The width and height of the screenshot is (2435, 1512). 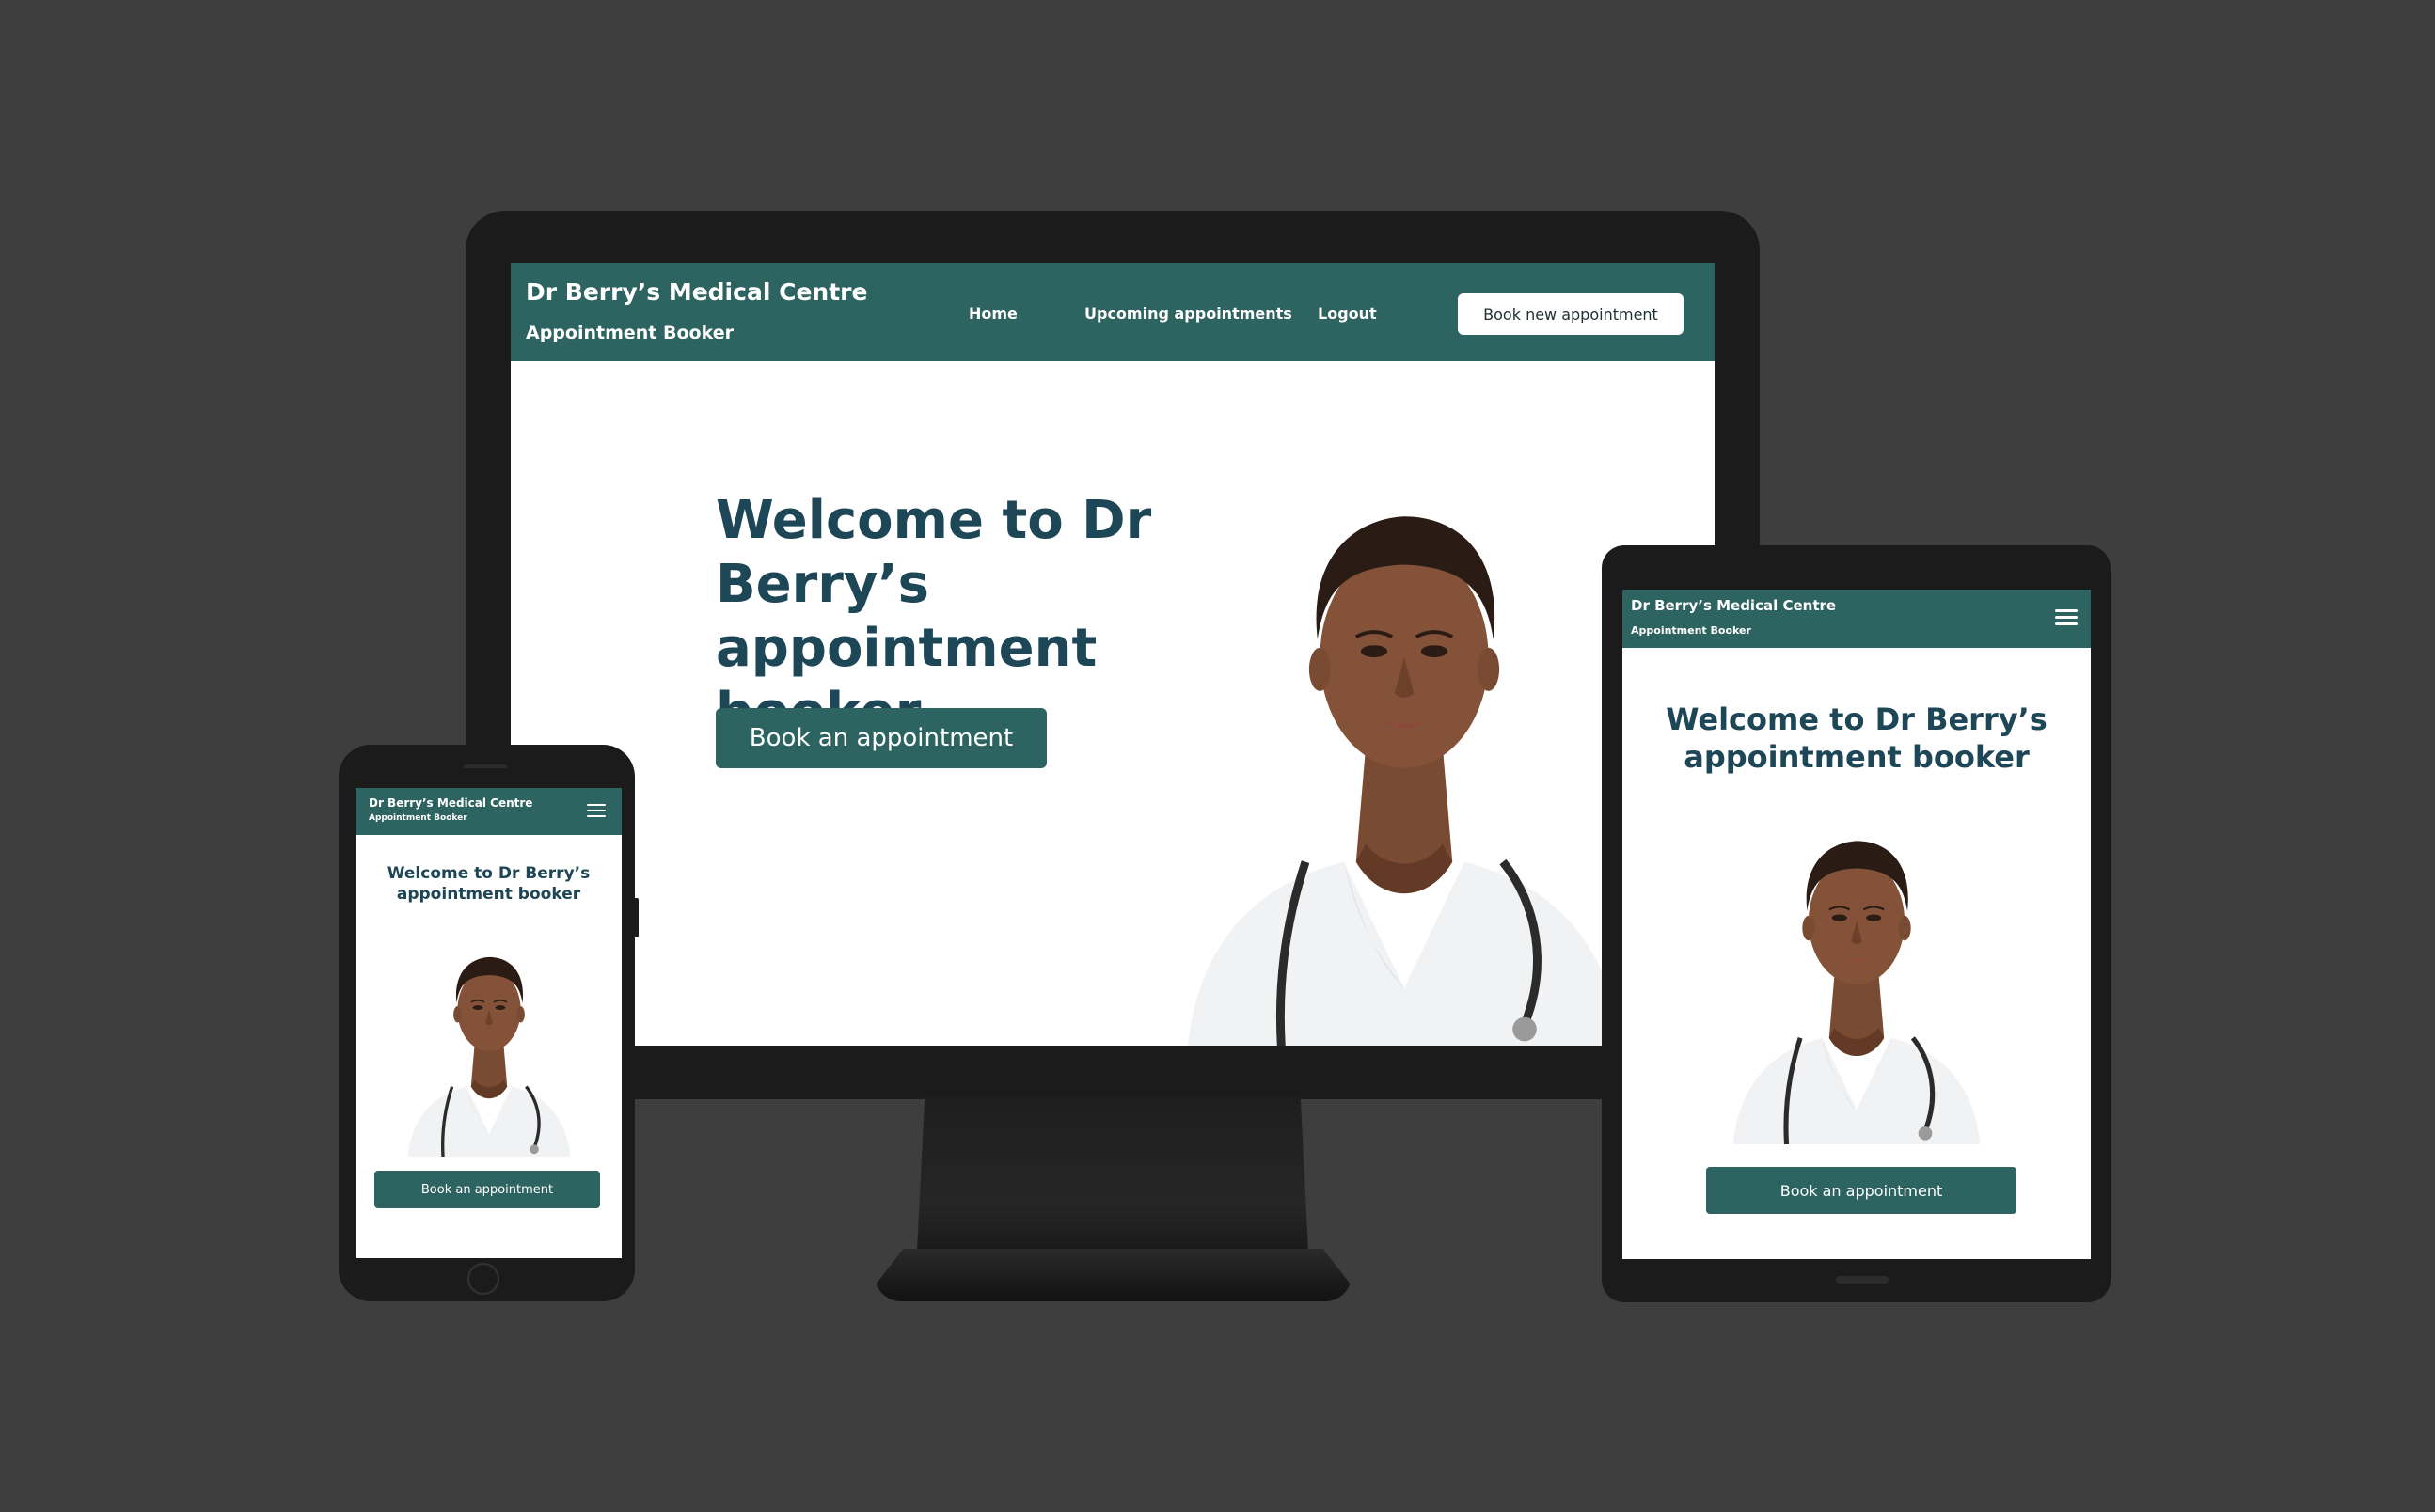 What do you see at coordinates (1188, 314) in the screenshot?
I see `nav-link-upcoming-appointments: Upcoming appointments` at bounding box center [1188, 314].